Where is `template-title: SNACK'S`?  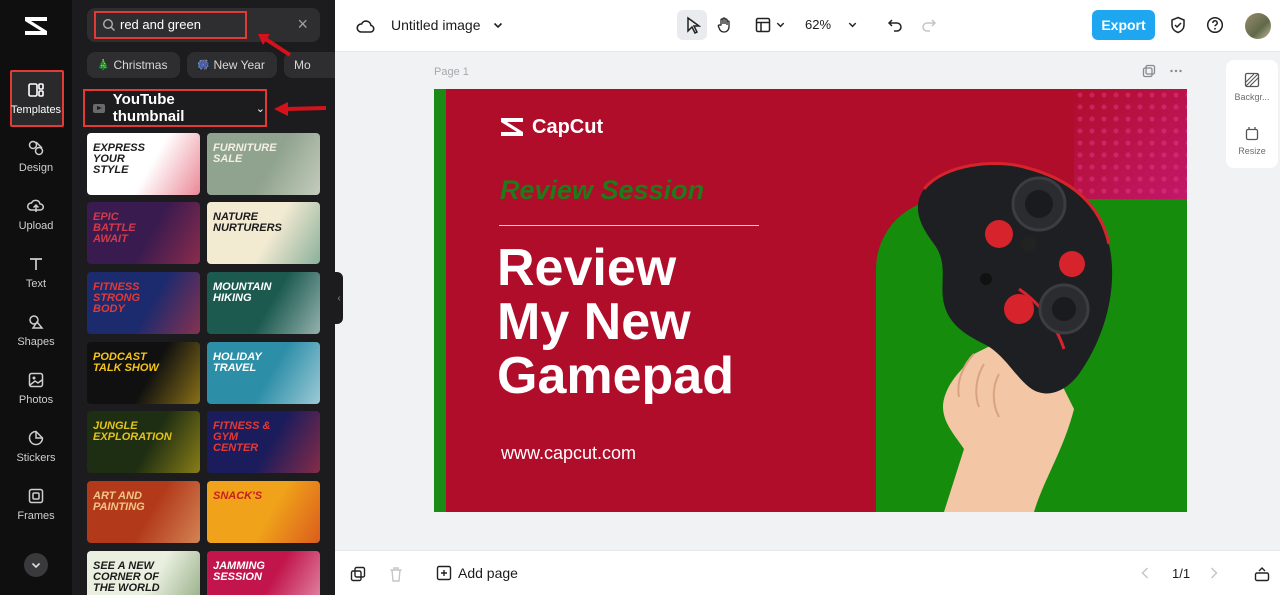 template-title: SNACK'S is located at coordinates (238, 496).